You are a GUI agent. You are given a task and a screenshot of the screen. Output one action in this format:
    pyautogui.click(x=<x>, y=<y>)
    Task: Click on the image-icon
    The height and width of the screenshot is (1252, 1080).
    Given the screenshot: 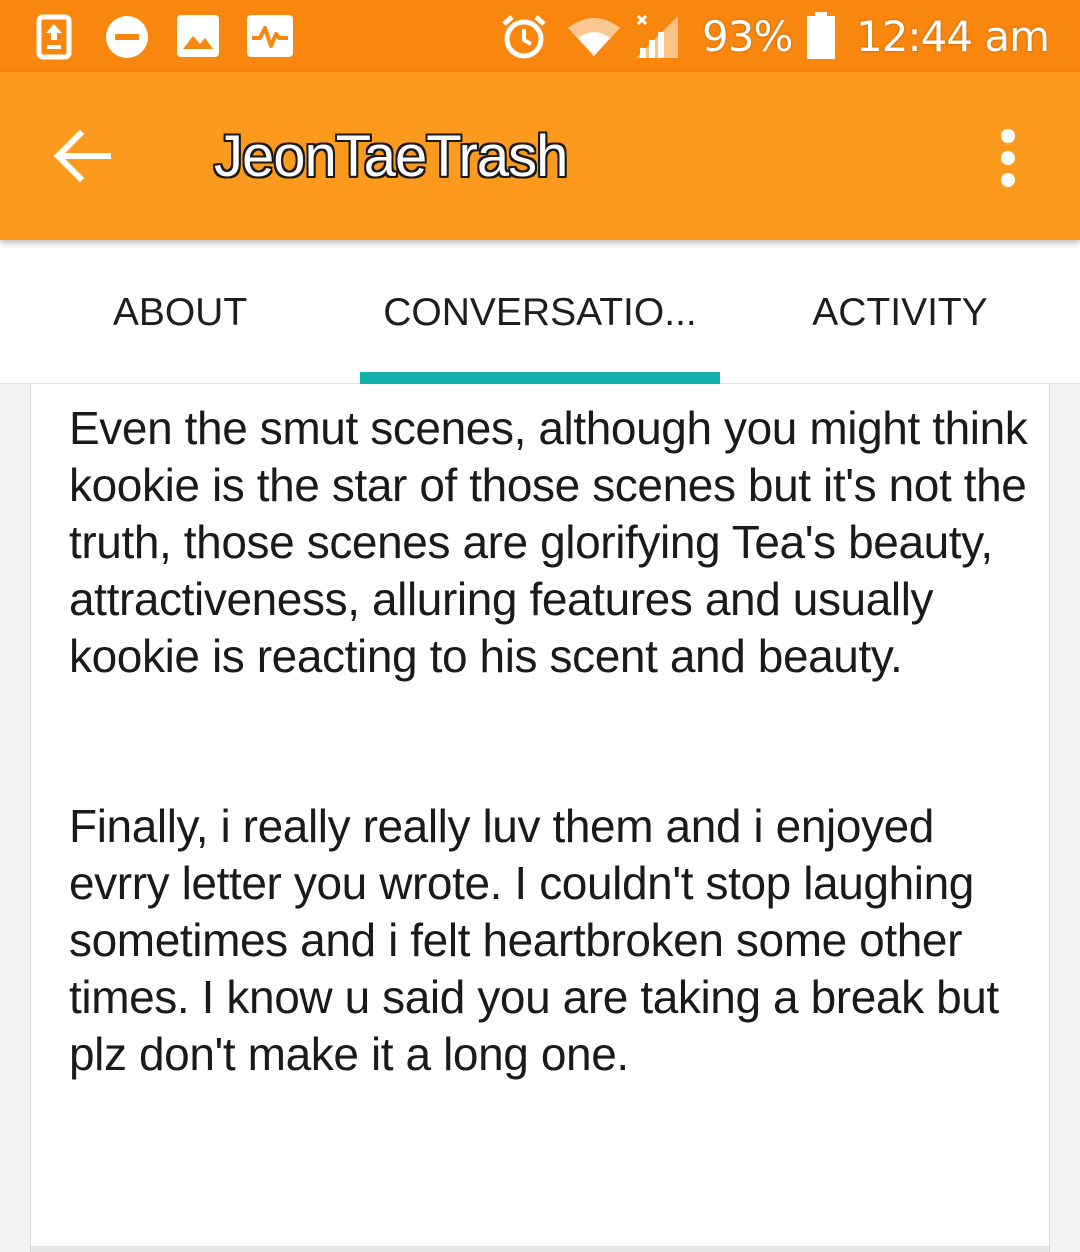 What is the action you would take?
    pyautogui.click(x=198, y=36)
    